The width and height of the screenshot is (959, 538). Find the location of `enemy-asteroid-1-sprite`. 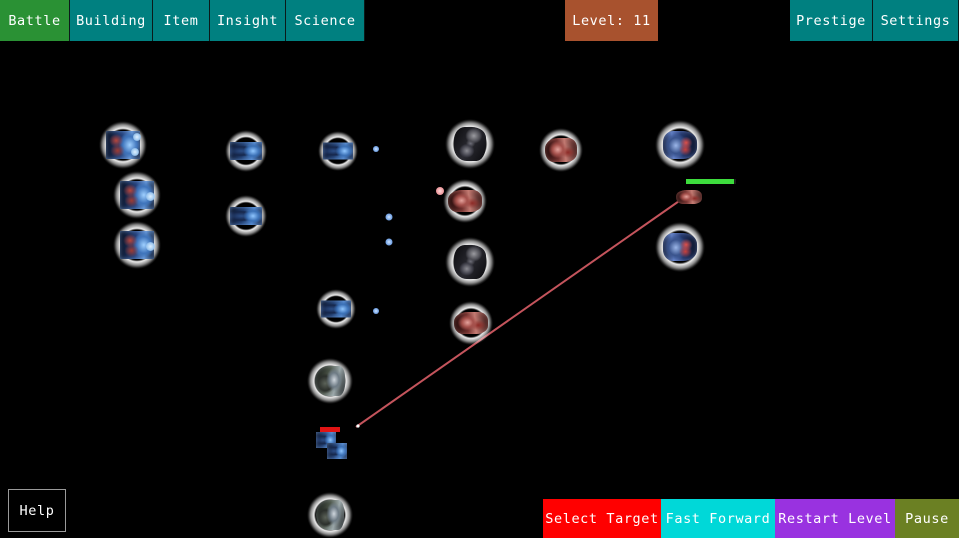

enemy-asteroid-1-sprite is located at coordinates (470, 144).